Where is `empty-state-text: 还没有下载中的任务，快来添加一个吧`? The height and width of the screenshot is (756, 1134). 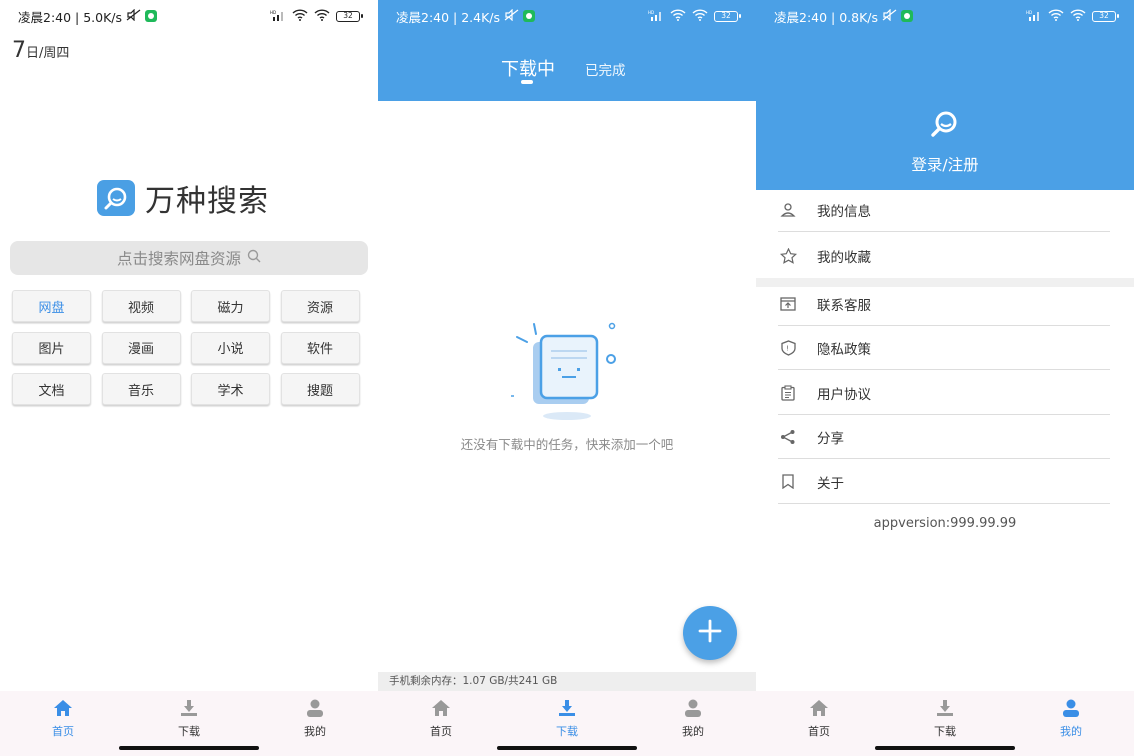
empty-state-text: 还没有下载中的任务，快来添加一个吧 is located at coordinates (567, 444).